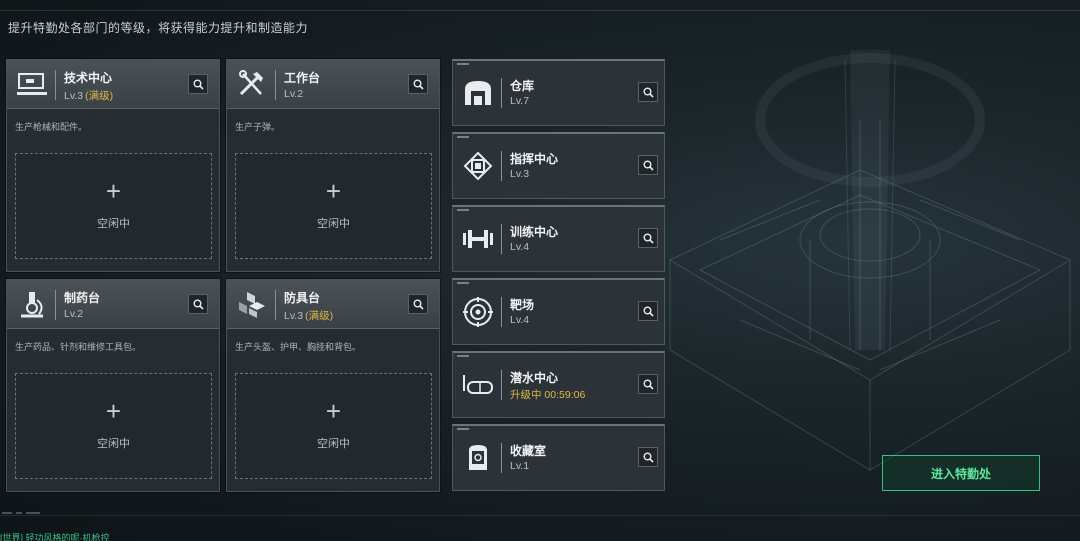  Describe the element at coordinates (534, 378) in the screenshot. I see `card-title: 潜水中心` at that location.